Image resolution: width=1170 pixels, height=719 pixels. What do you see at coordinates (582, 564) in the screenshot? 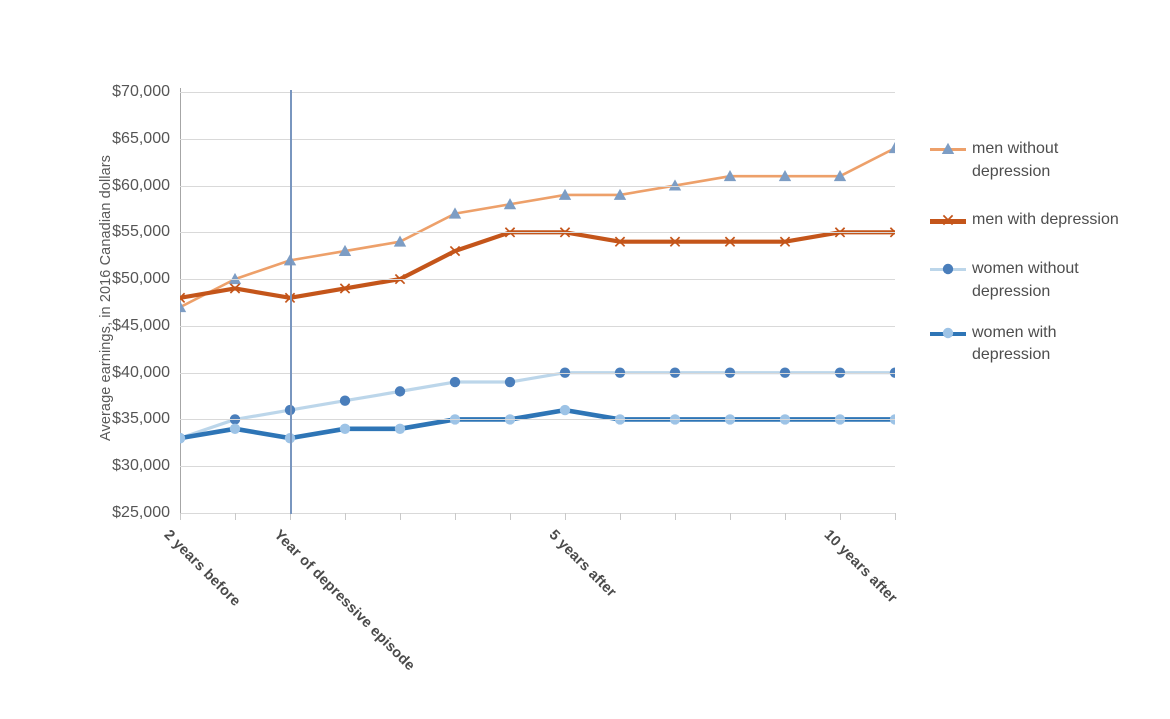
I see `x-axis-tick-label: 5 years after` at bounding box center [582, 564].